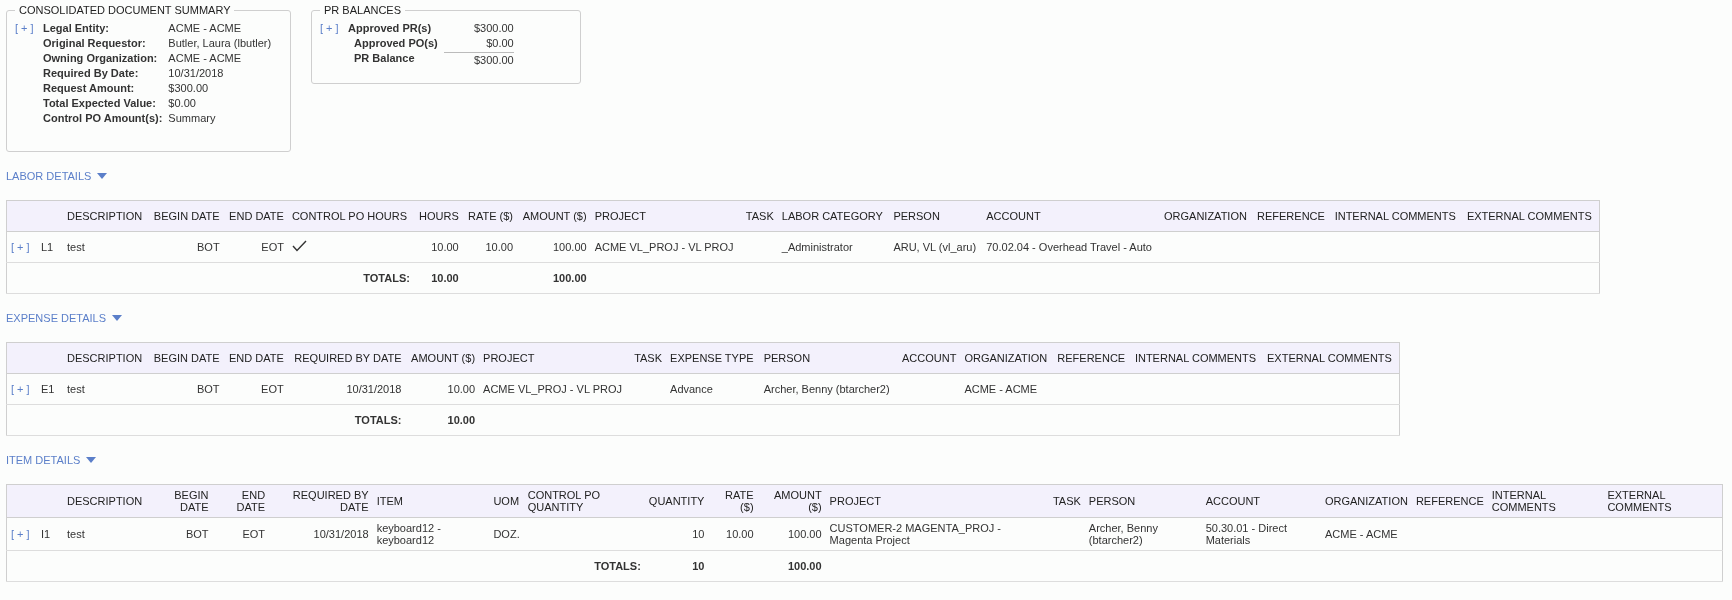  I want to click on line-number: L1, so click(50, 247).